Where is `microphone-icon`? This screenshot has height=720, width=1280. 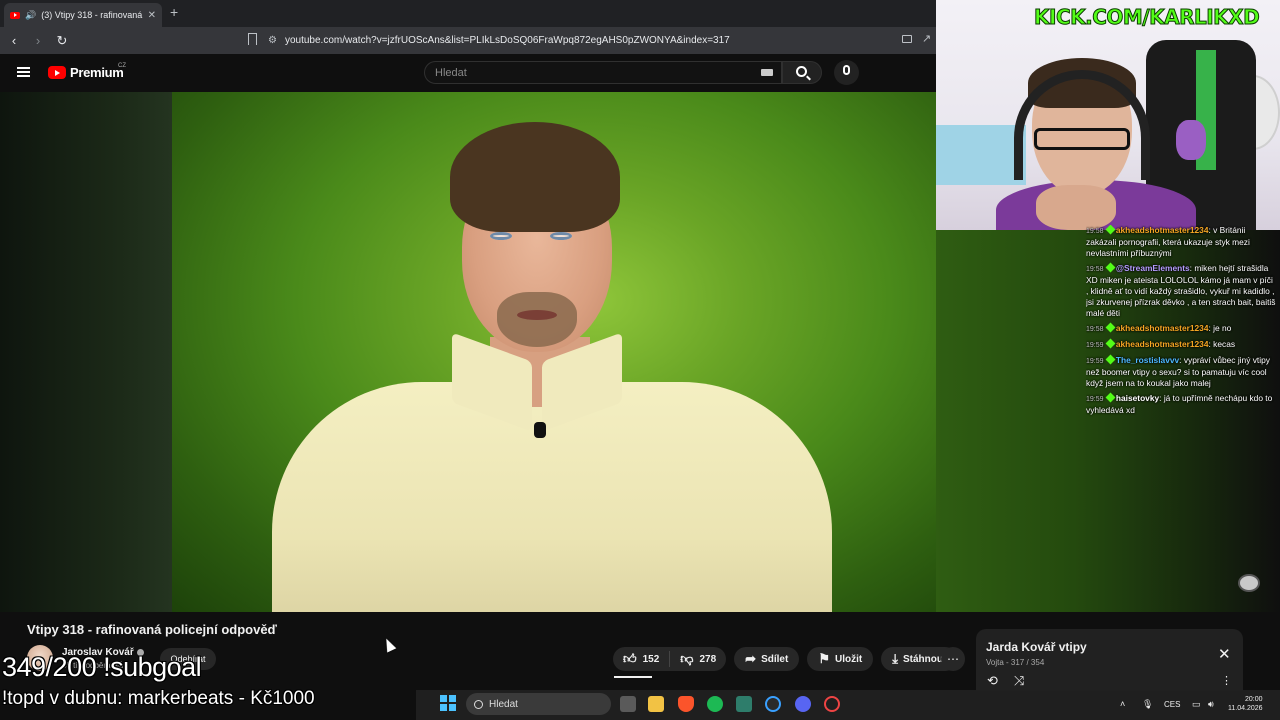 microphone-icon is located at coordinates (846, 70).